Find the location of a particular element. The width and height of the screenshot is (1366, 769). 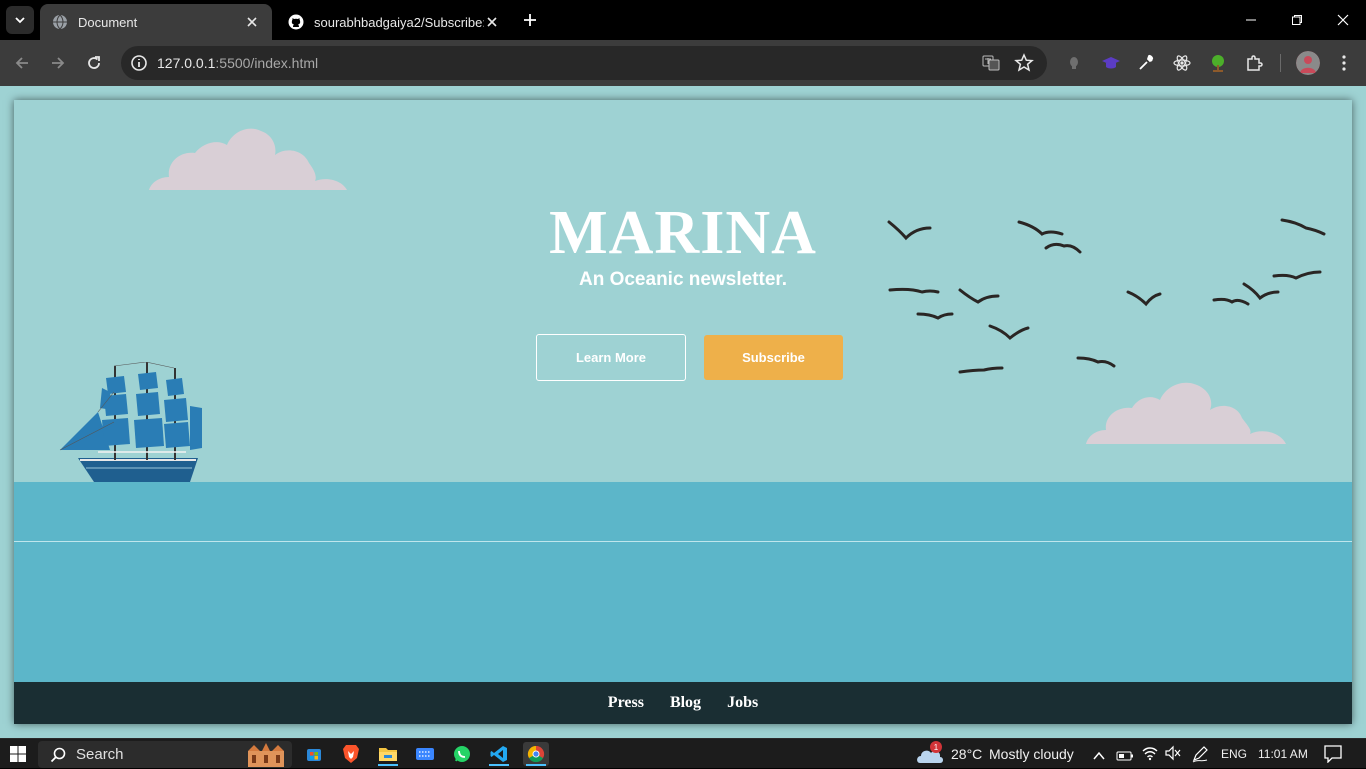

taskbar-keyboard is located at coordinates (425, 754).